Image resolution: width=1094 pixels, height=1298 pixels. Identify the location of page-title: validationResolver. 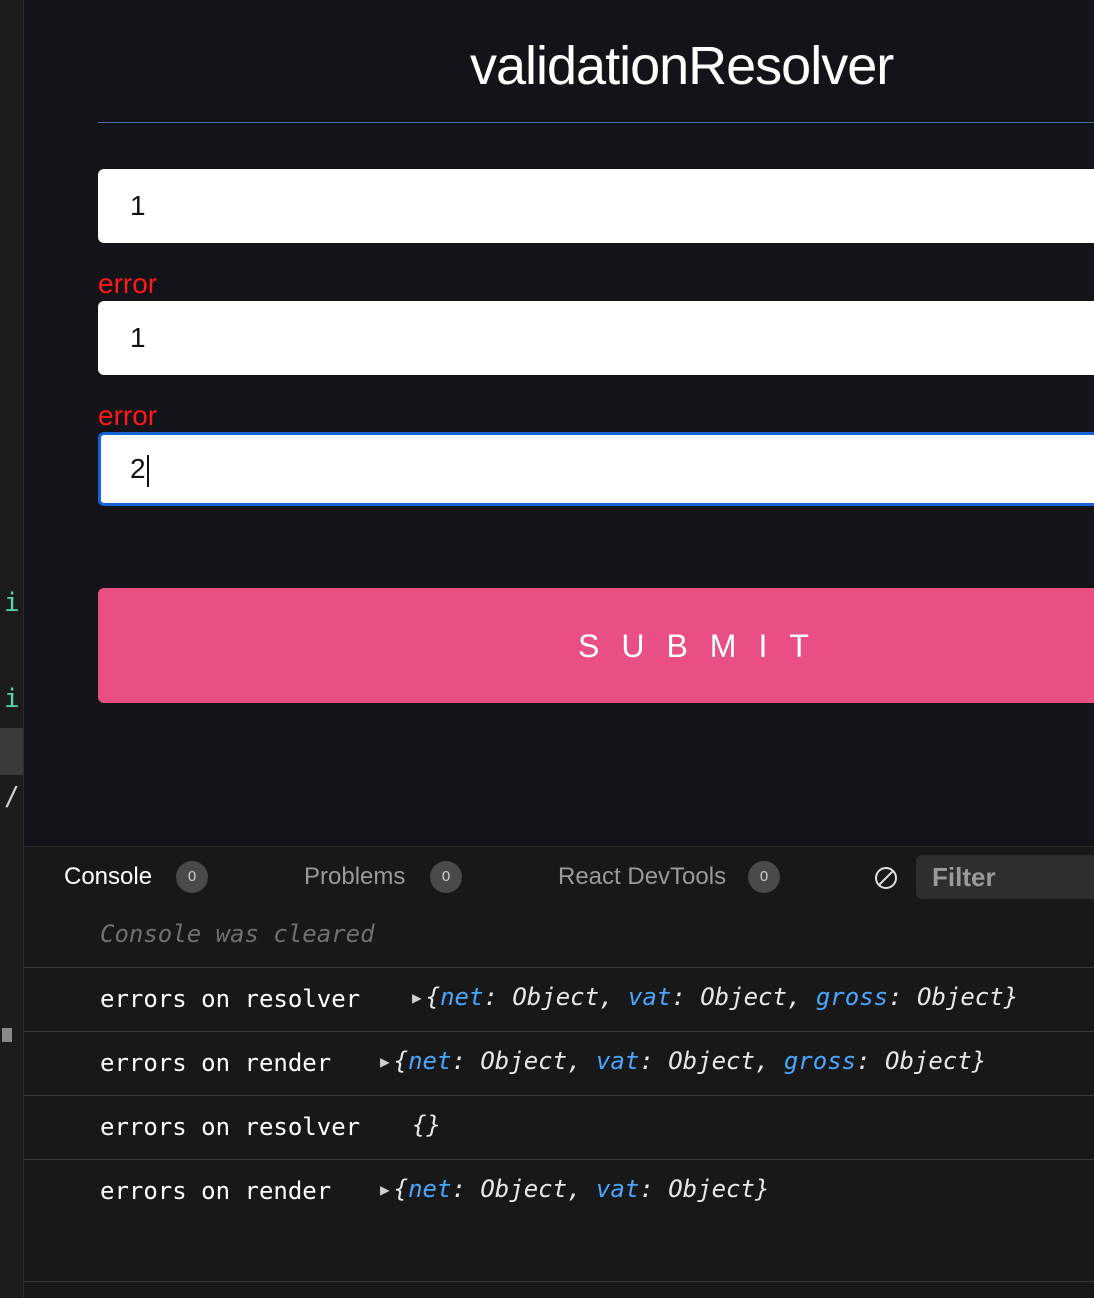
(682, 66).